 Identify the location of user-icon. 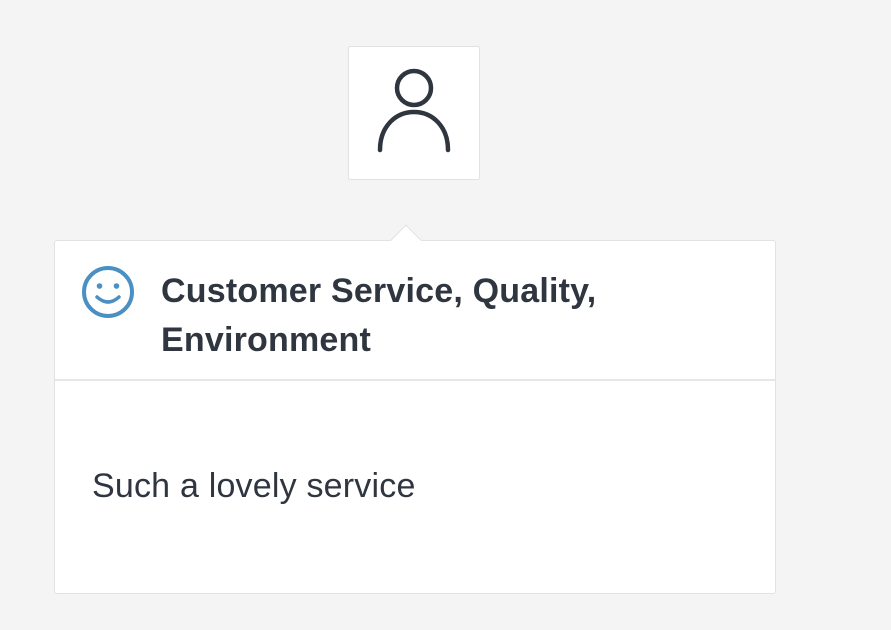
(414, 110).